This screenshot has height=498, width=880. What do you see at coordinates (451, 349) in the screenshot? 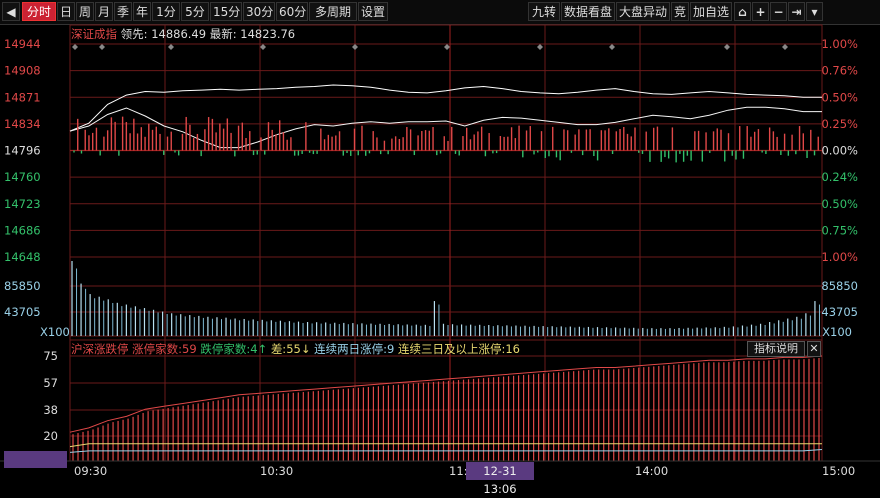
I see `three-day-label: 连续三日及以上涨停:` at bounding box center [451, 349].